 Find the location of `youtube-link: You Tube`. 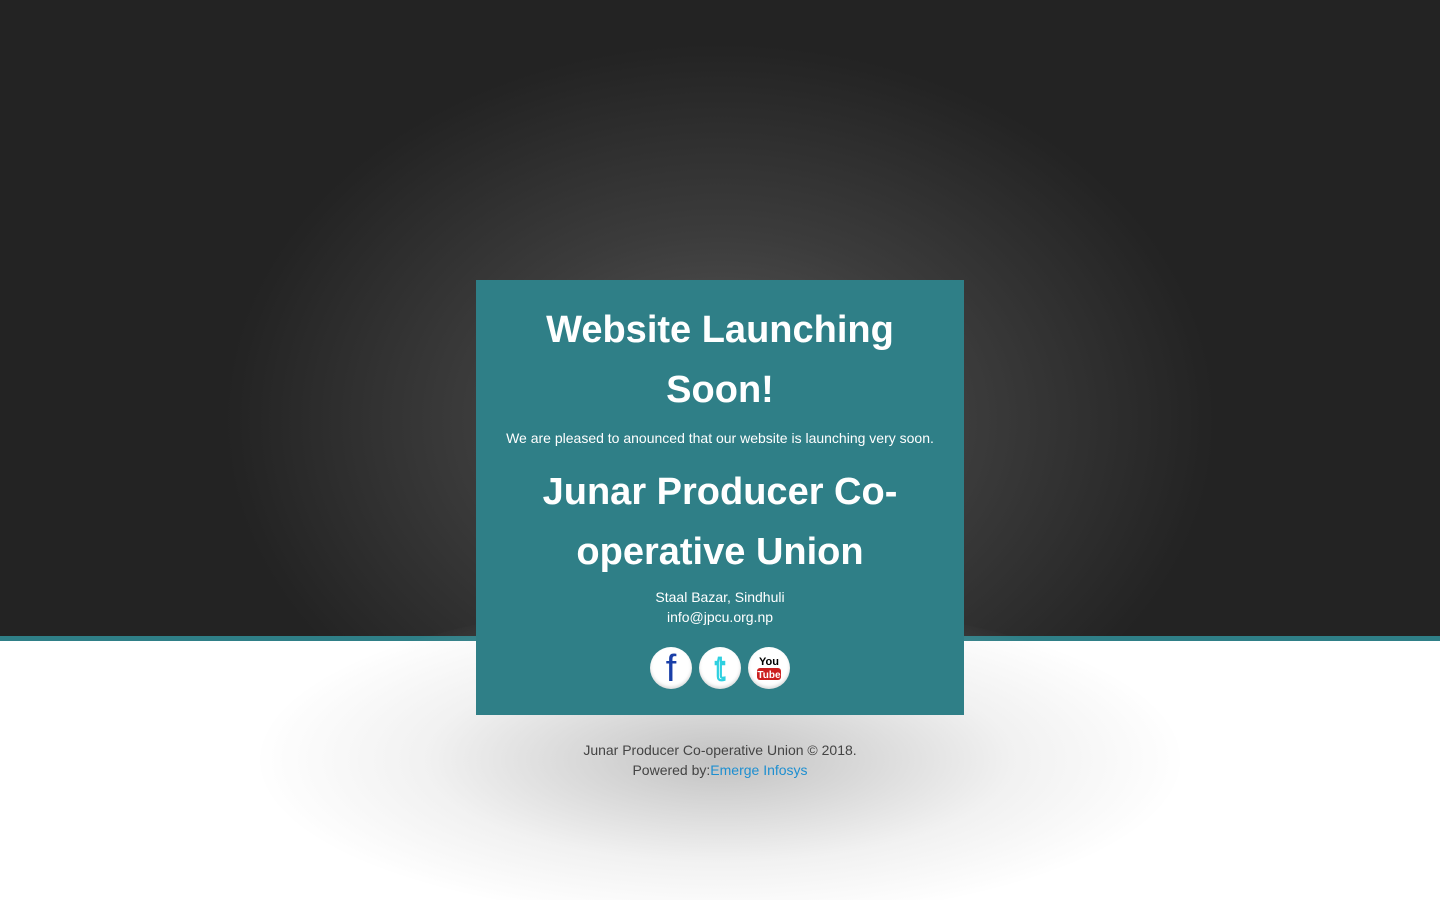

youtube-link: You Tube is located at coordinates (769, 668).